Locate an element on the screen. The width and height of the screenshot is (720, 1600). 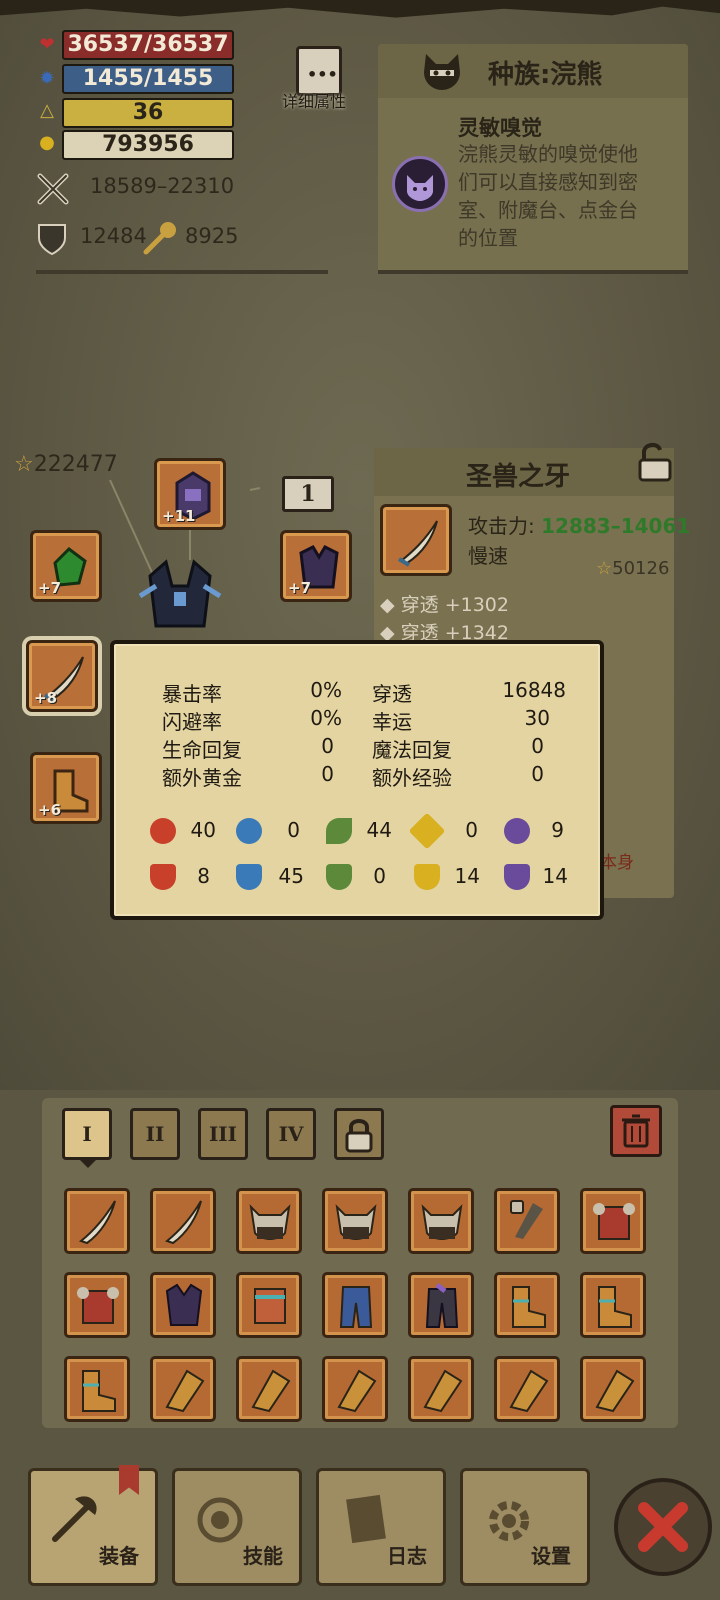
star-icon: ☆ is located at coordinates (24, 464).